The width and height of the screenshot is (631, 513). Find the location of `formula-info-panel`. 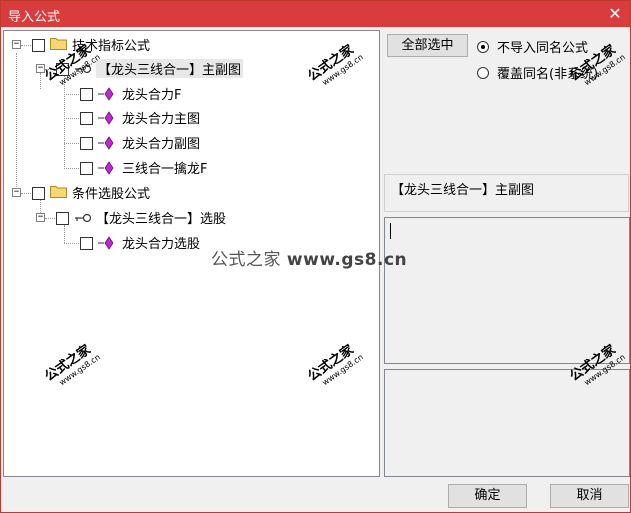

formula-info-panel is located at coordinates (507, 423).